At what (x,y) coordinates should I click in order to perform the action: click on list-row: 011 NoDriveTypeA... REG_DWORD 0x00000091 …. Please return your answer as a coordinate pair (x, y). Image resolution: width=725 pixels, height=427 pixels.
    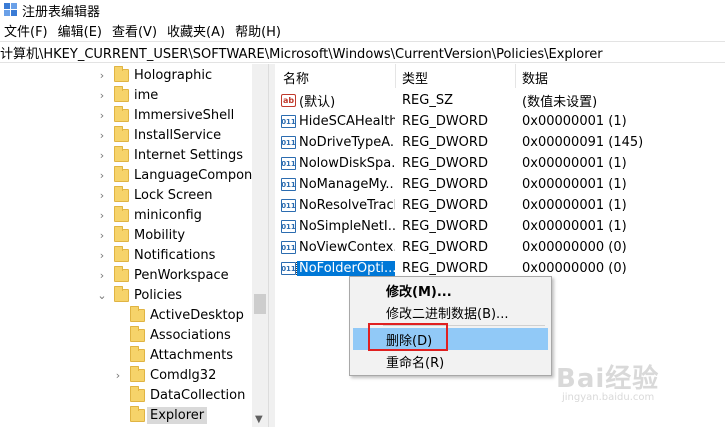
    Looking at the image, I should click on (500, 142).